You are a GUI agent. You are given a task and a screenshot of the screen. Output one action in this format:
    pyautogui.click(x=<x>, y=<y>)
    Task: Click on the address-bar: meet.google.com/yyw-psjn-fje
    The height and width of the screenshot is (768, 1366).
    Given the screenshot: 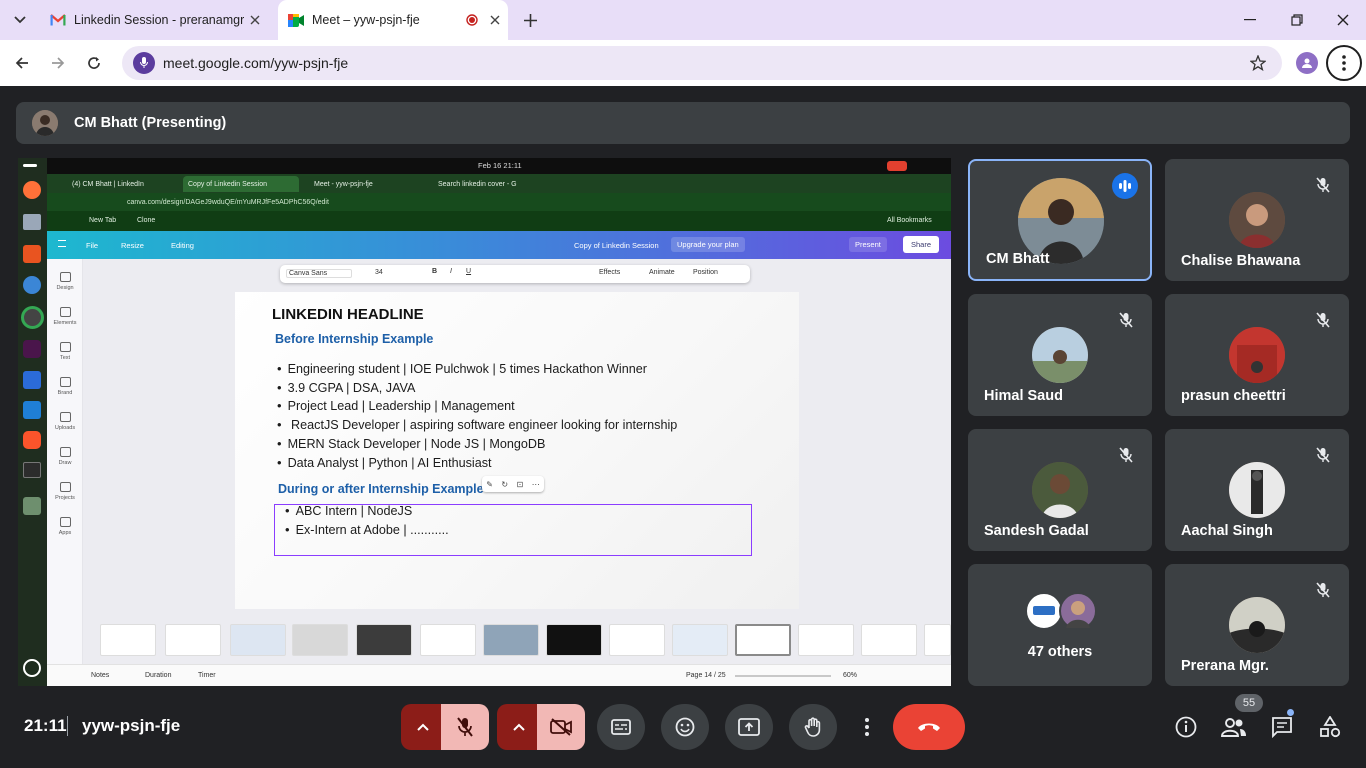 What is the action you would take?
    pyautogui.click(x=702, y=63)
    